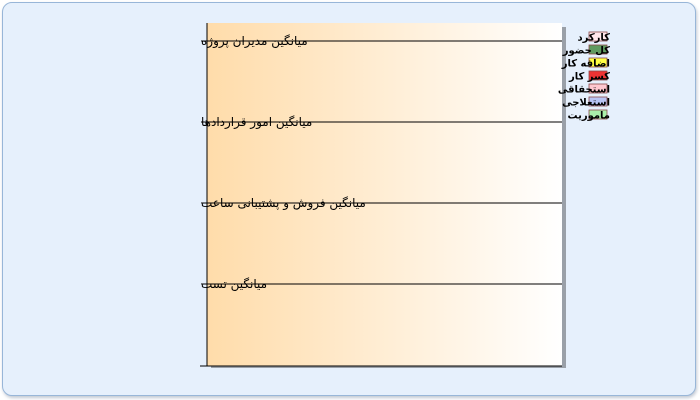 The height and width of the screenshot is (400, 700). I want to click on category-label: میانگین فروش و پشتیبانی ساعت, so click(283, 203).